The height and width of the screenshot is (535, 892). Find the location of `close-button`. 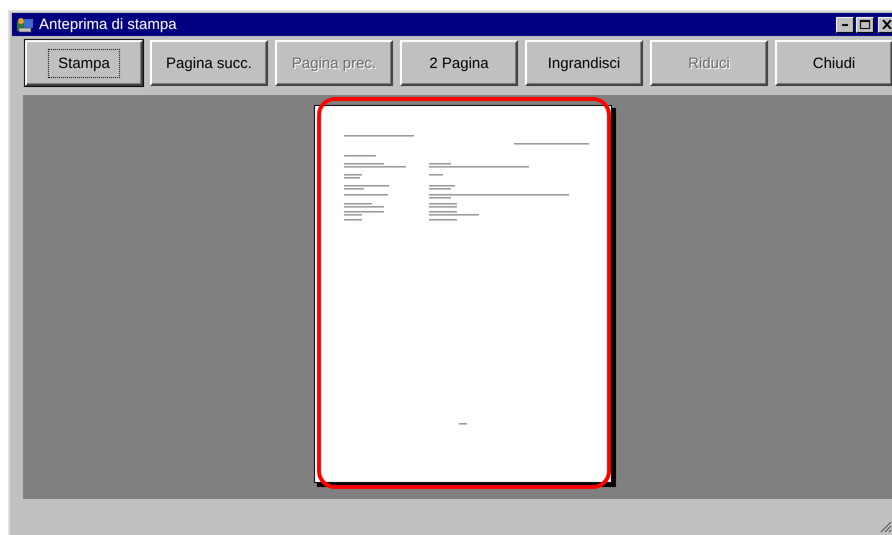

close-button is located at coordinates (885, 24).